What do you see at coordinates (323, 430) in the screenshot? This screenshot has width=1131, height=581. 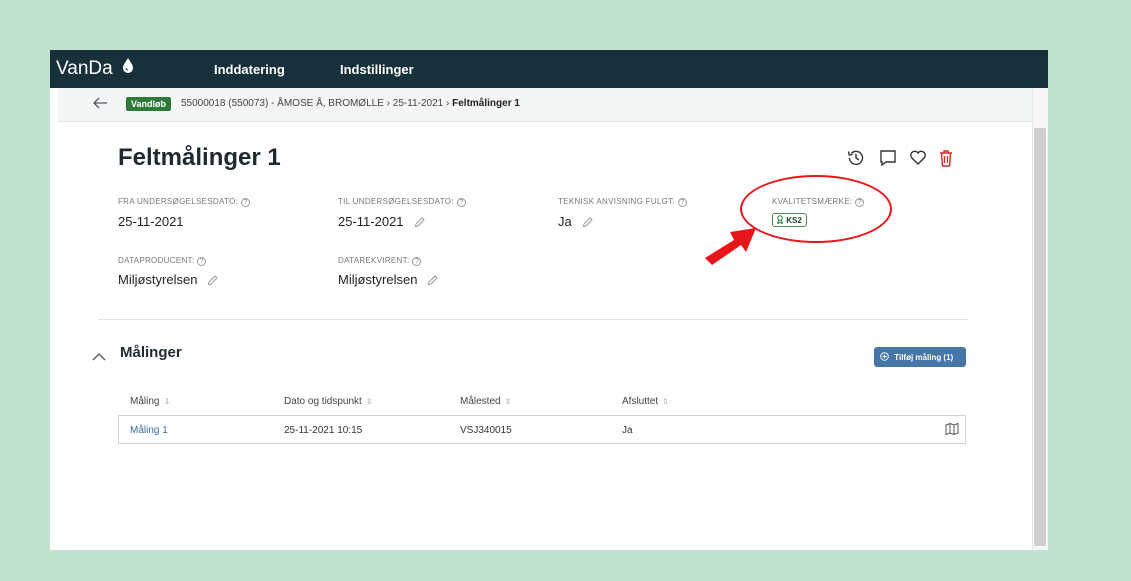 I see `cell-dato: 25-11-2021 10:15` at bounding box center [323, 430].